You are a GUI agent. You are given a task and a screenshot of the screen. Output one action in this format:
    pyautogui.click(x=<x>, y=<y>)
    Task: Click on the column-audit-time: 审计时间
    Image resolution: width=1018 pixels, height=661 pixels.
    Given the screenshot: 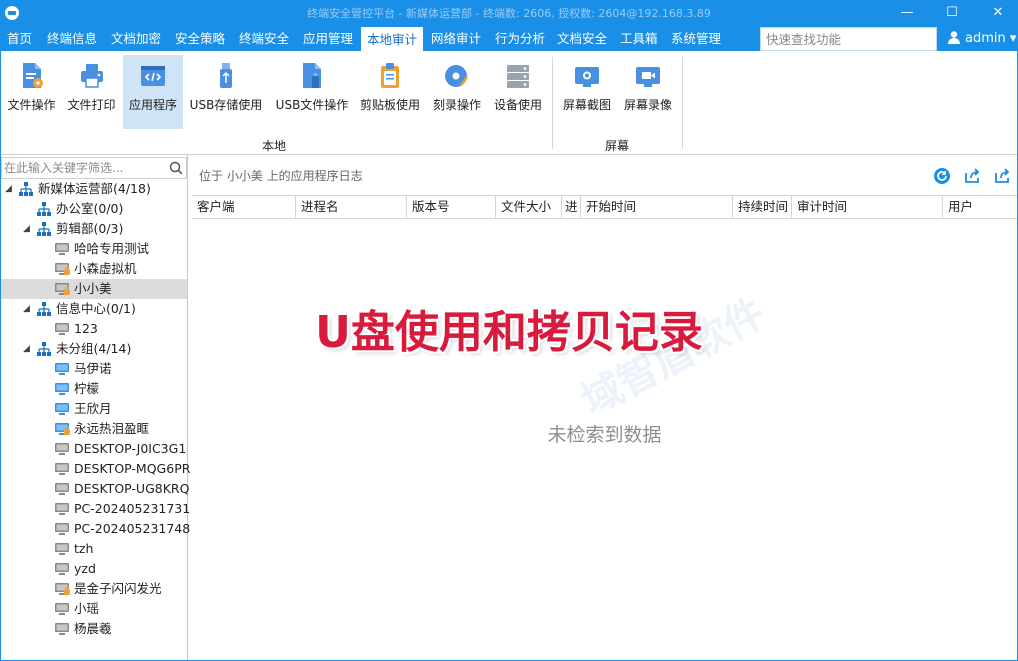 What is the action you would take?
    pyautogui.click(x=867, y=207)
    